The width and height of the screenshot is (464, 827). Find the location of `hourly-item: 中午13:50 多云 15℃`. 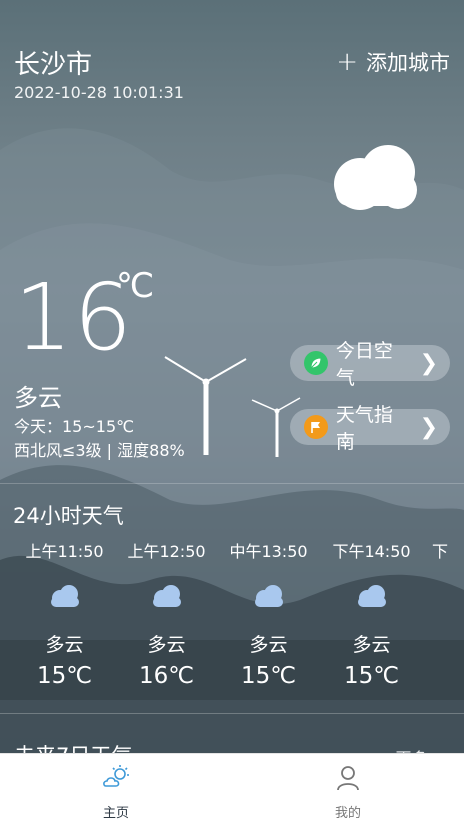

hourly-item: 中午13:50 多云 15℃ is located at coordinates (268, 613).